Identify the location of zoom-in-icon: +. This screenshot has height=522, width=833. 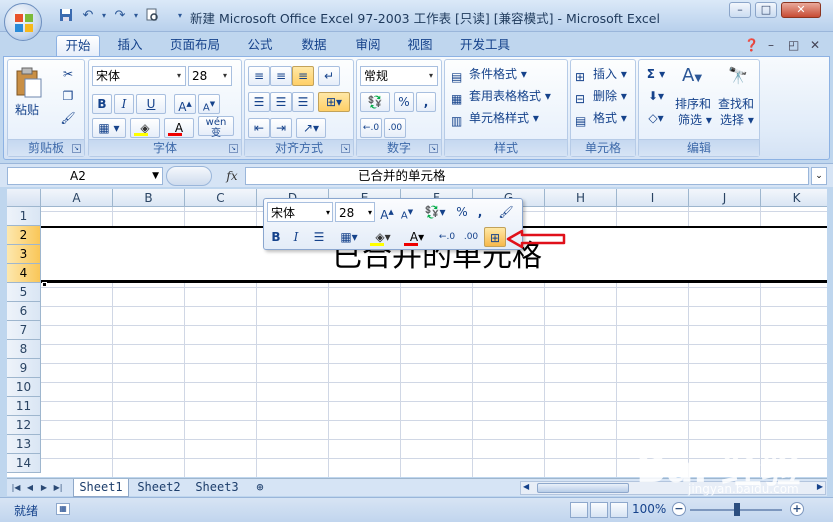
(797, 509).